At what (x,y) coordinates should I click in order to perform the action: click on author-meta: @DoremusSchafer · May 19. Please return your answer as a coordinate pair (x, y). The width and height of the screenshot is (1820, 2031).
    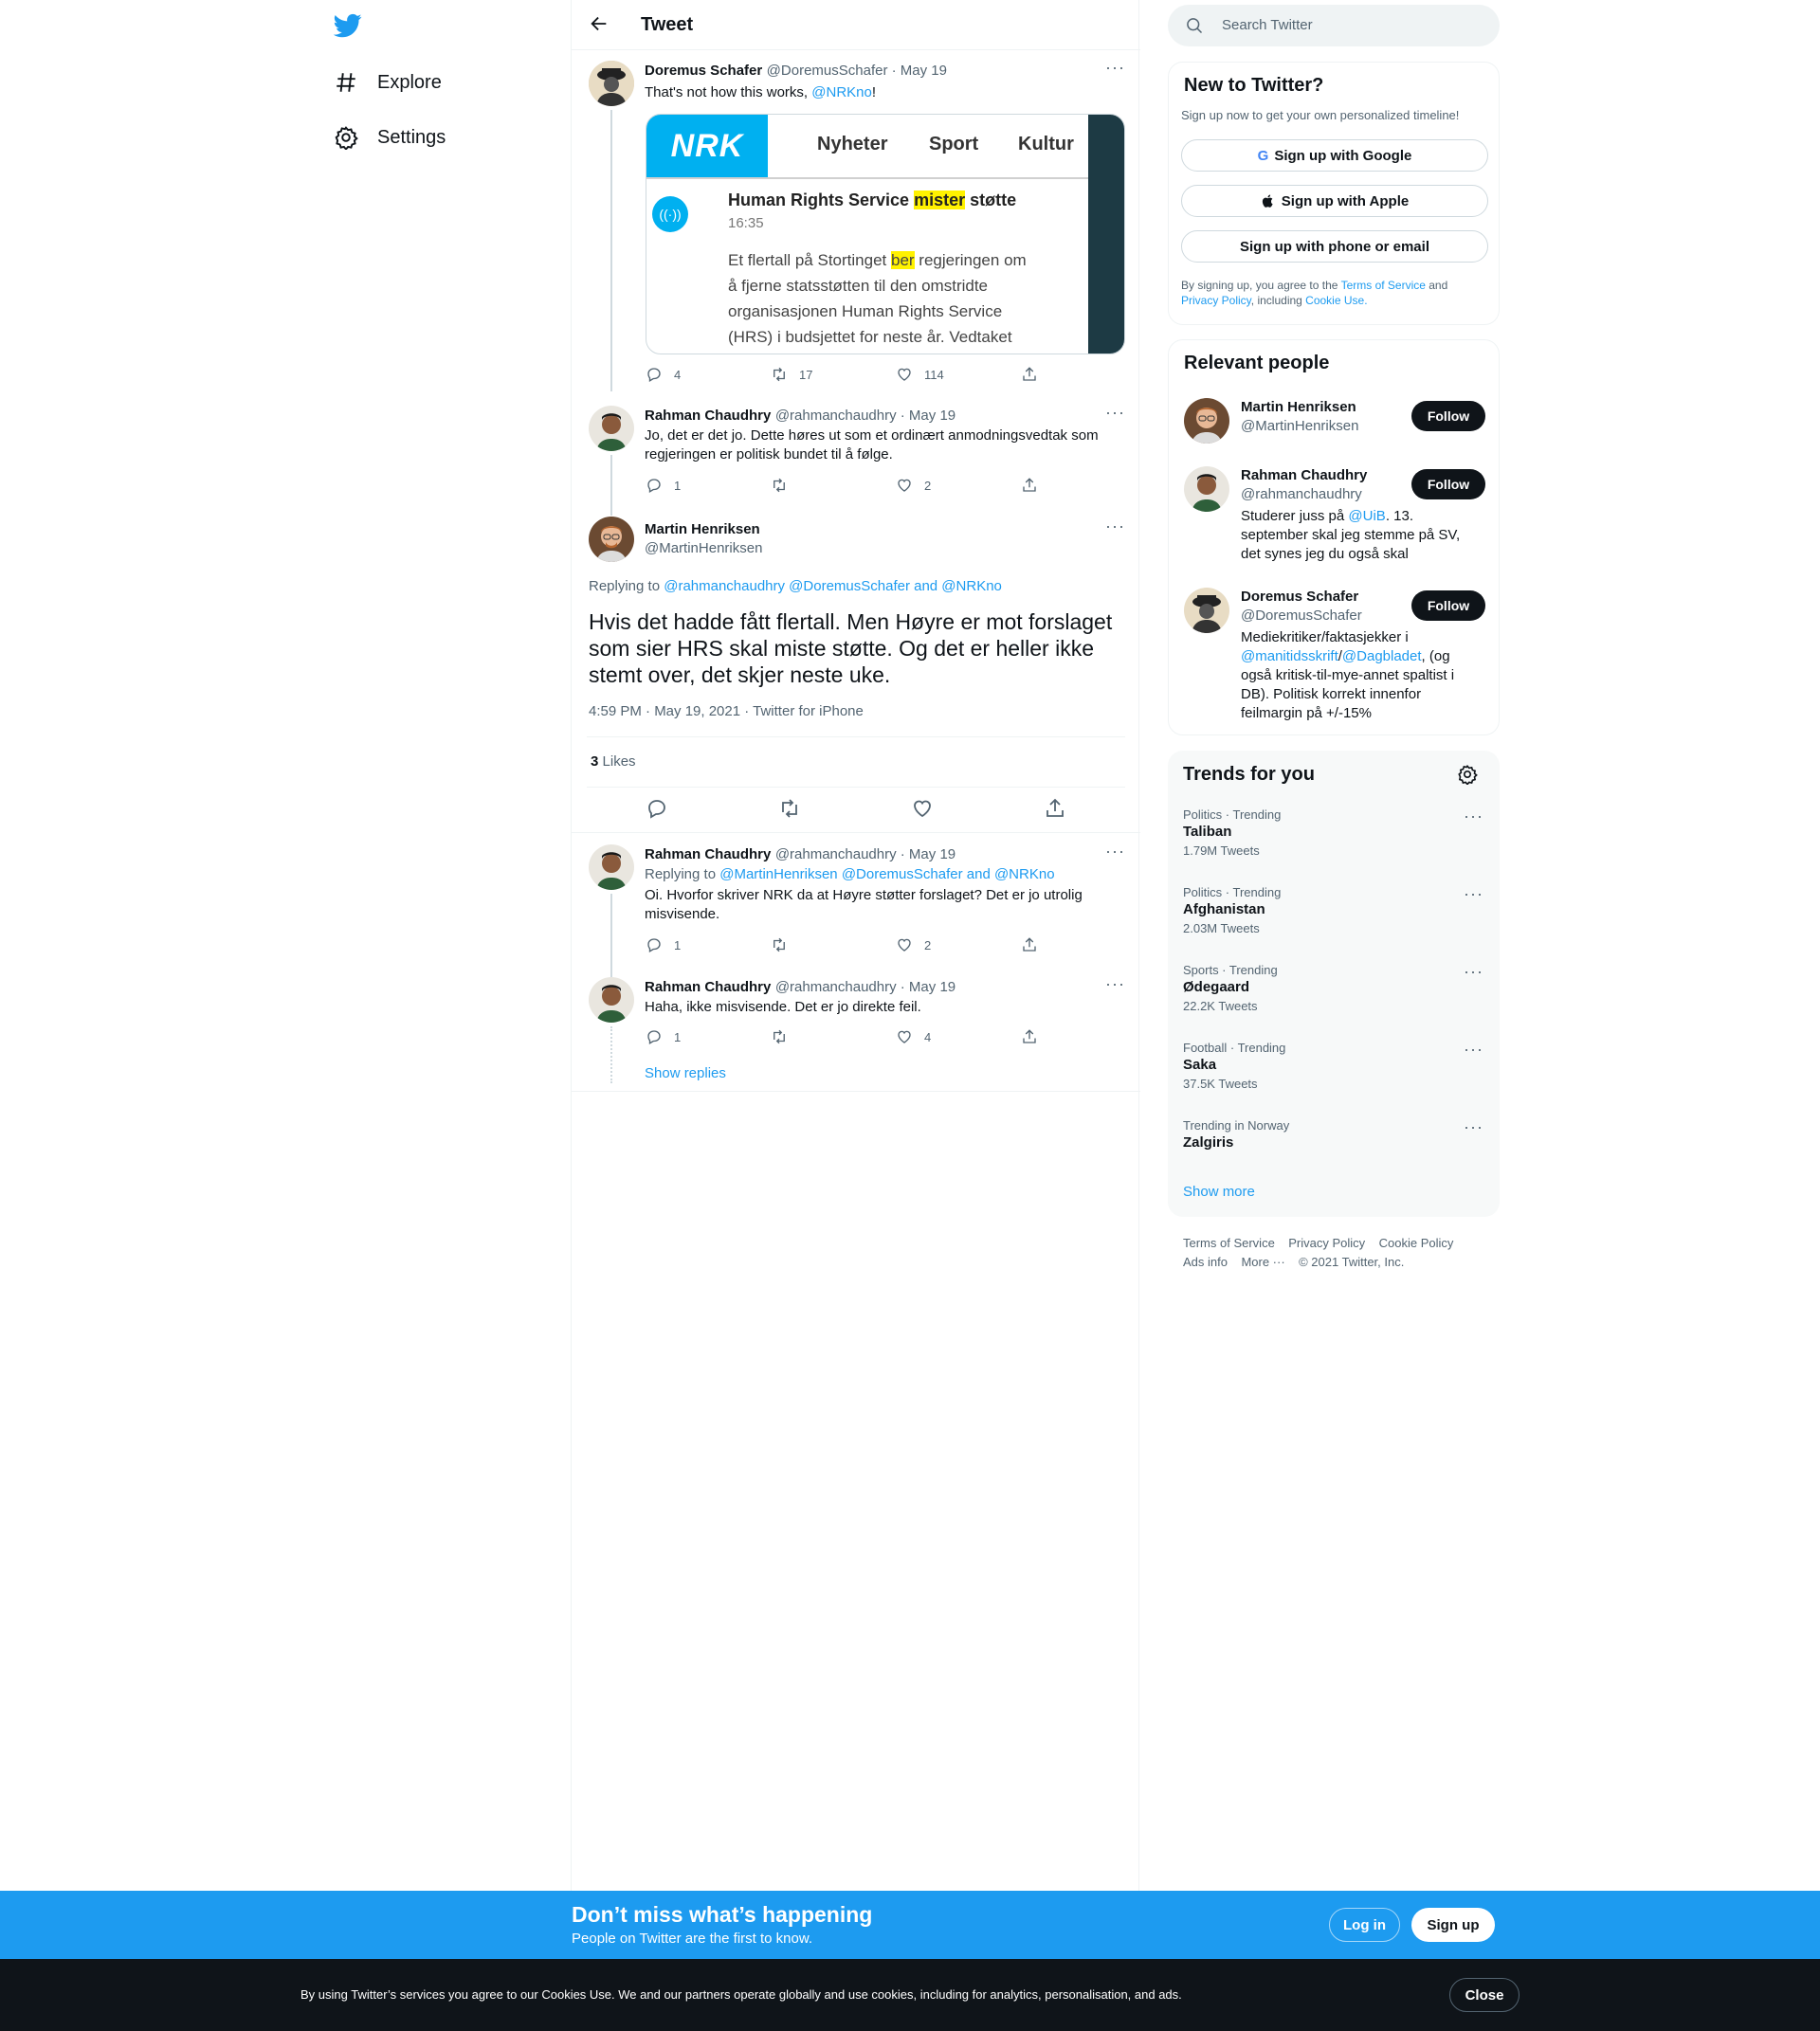
    Looking at the image, I should click on (856, 71).